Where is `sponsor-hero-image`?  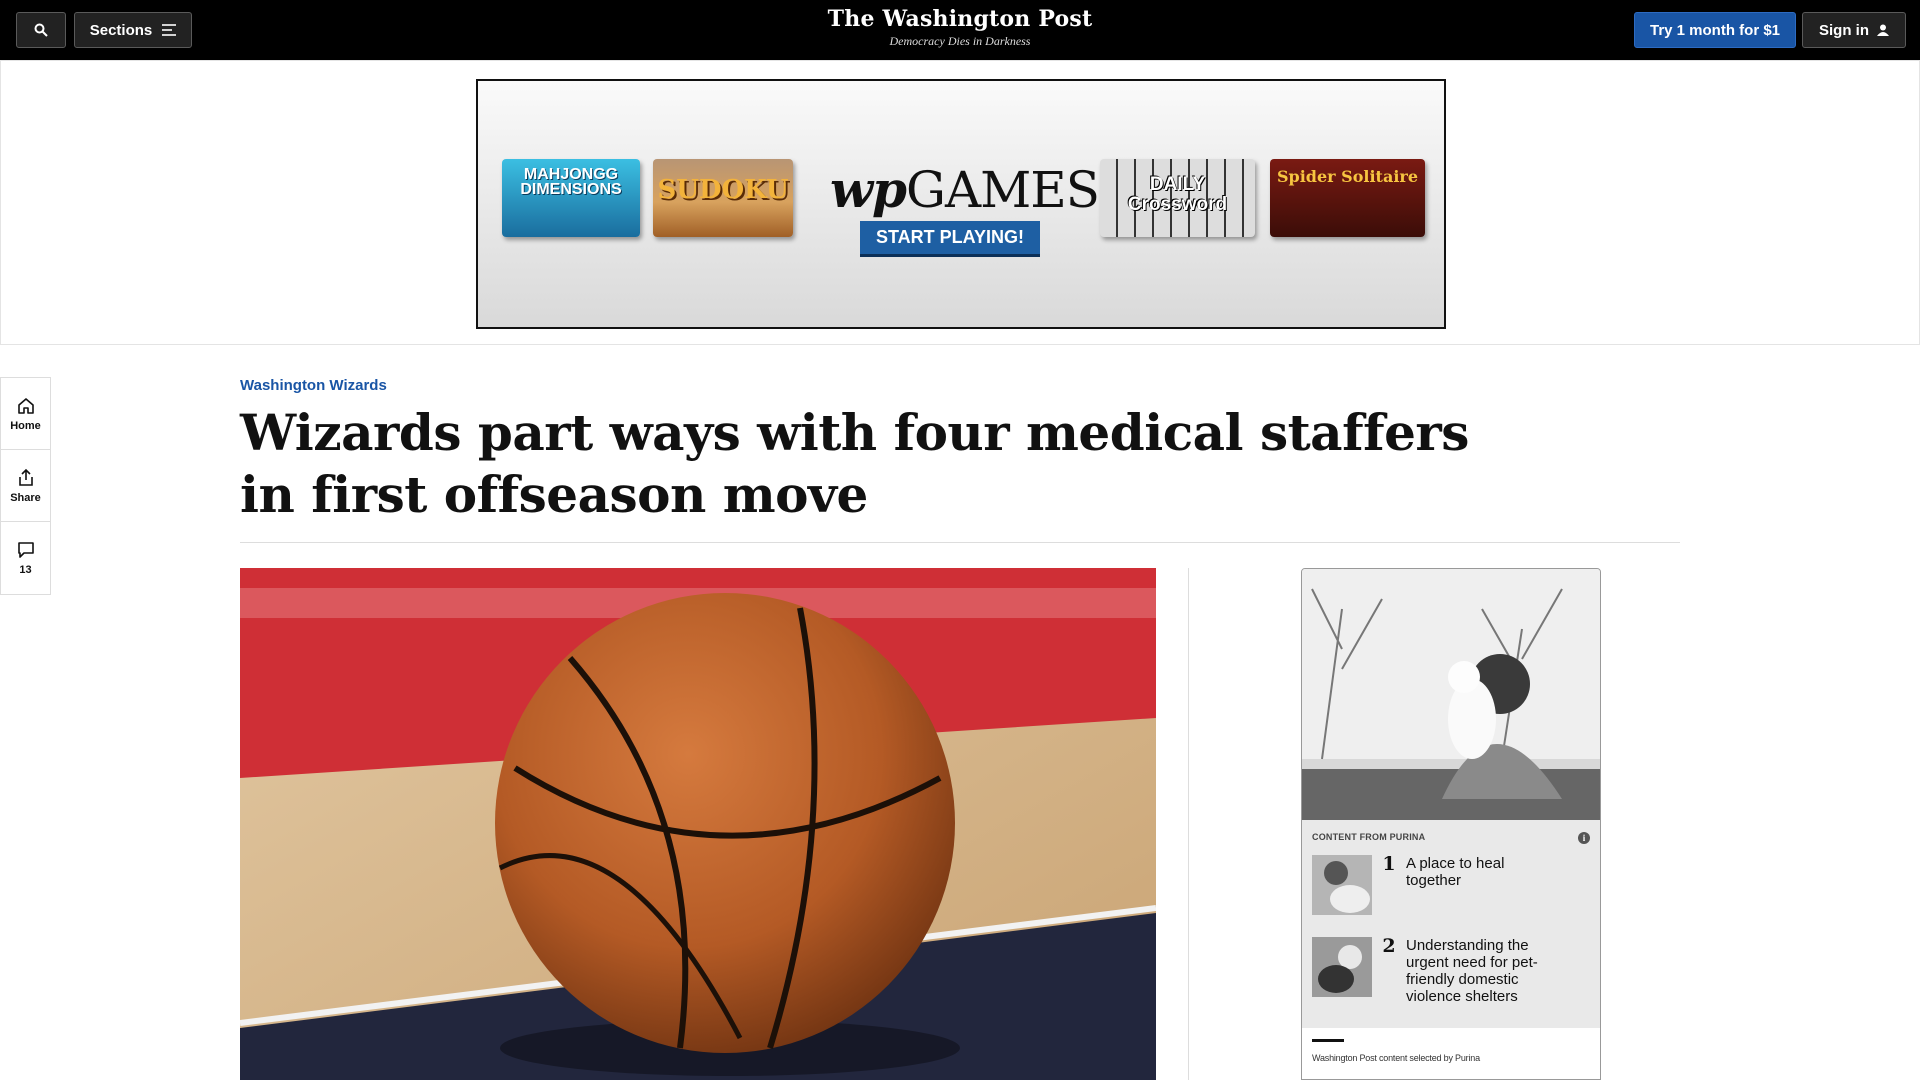 sponsor-hero-image is located at coordinates (1451, 694).